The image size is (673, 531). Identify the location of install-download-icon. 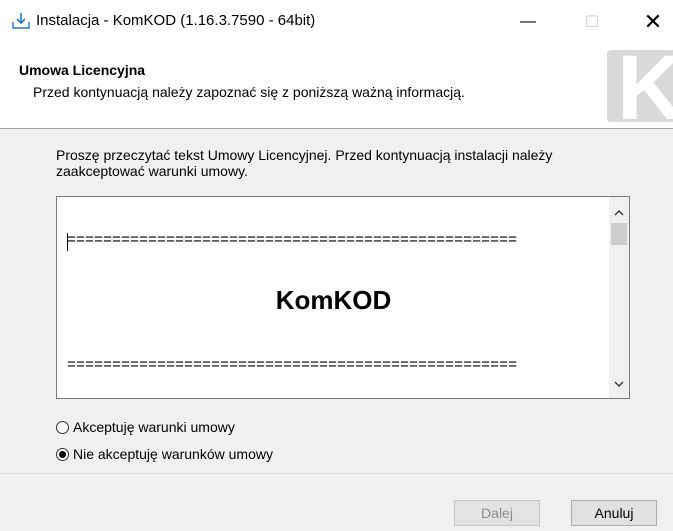
(21, 21).